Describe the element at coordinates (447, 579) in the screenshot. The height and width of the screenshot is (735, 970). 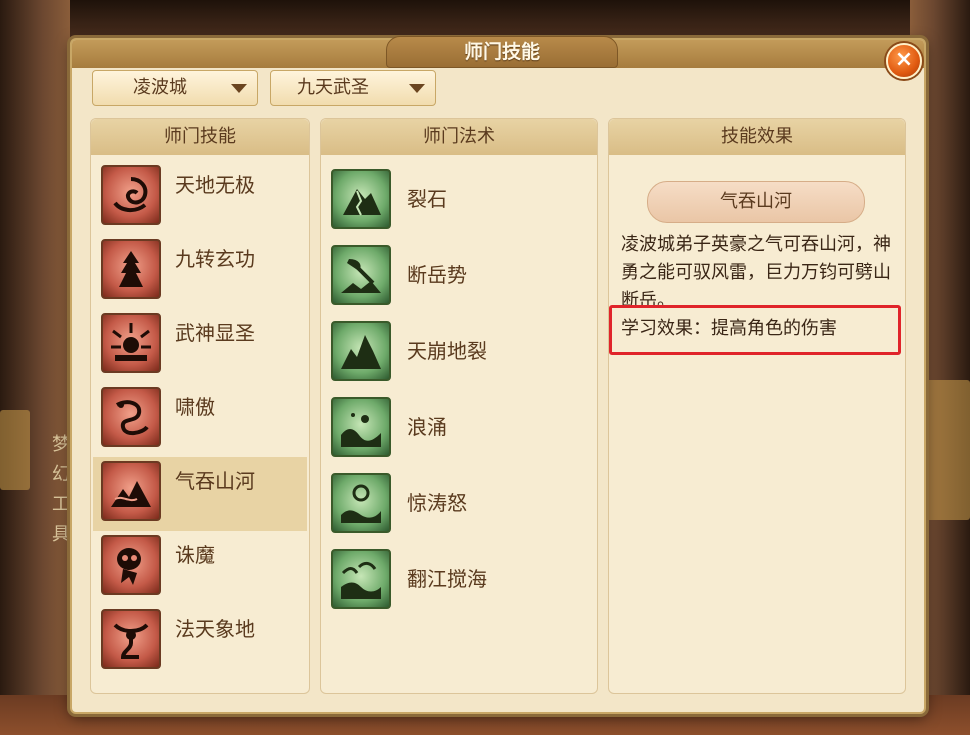
I see `spell-label: 翻江搅海` at that location.